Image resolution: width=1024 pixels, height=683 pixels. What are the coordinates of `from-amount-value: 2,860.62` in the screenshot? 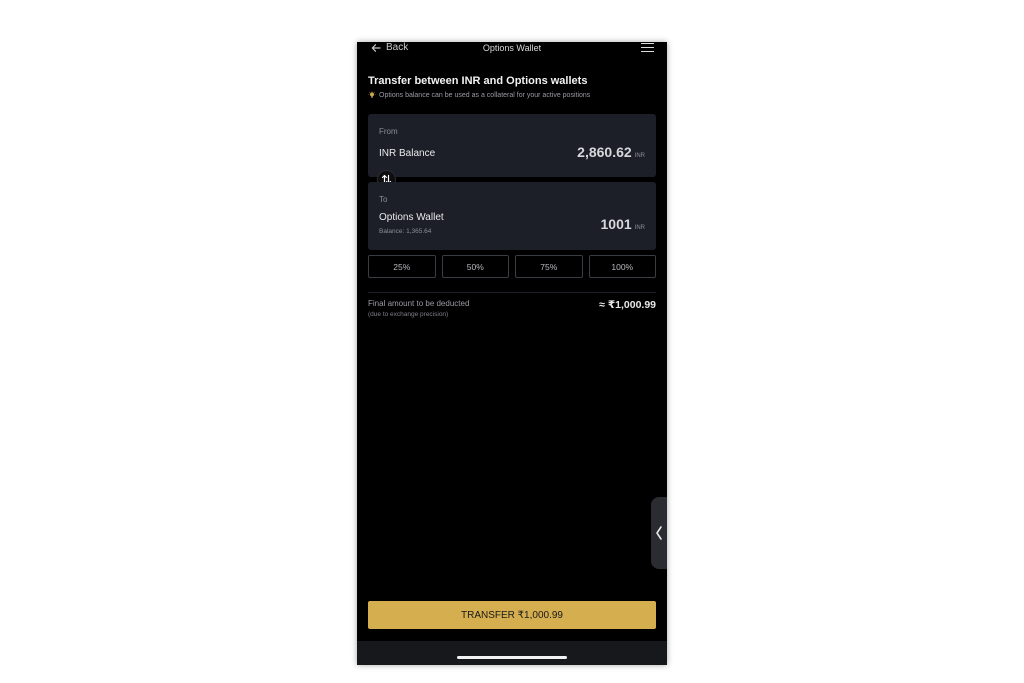 It's located at (604, 152).